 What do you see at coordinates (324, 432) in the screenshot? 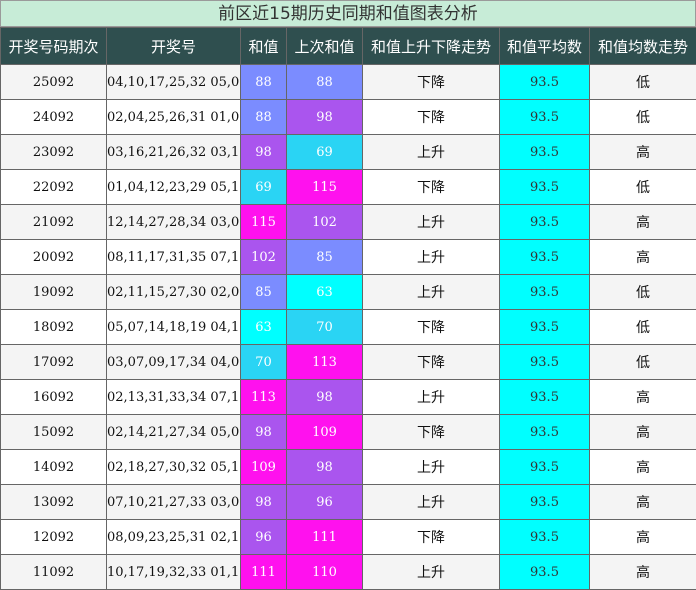
I see `cell-prev-sum: 109` at bounding box center [324, 432].